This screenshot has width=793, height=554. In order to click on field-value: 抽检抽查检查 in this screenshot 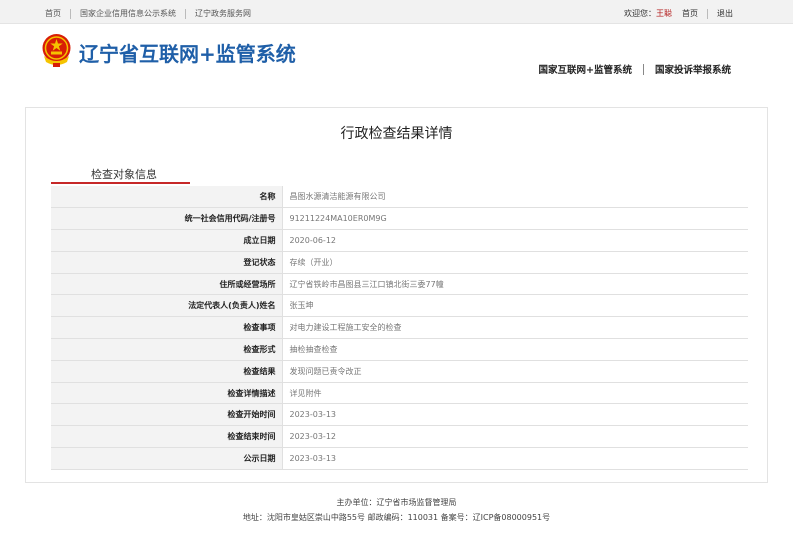, I will do `click(515, 349)`.